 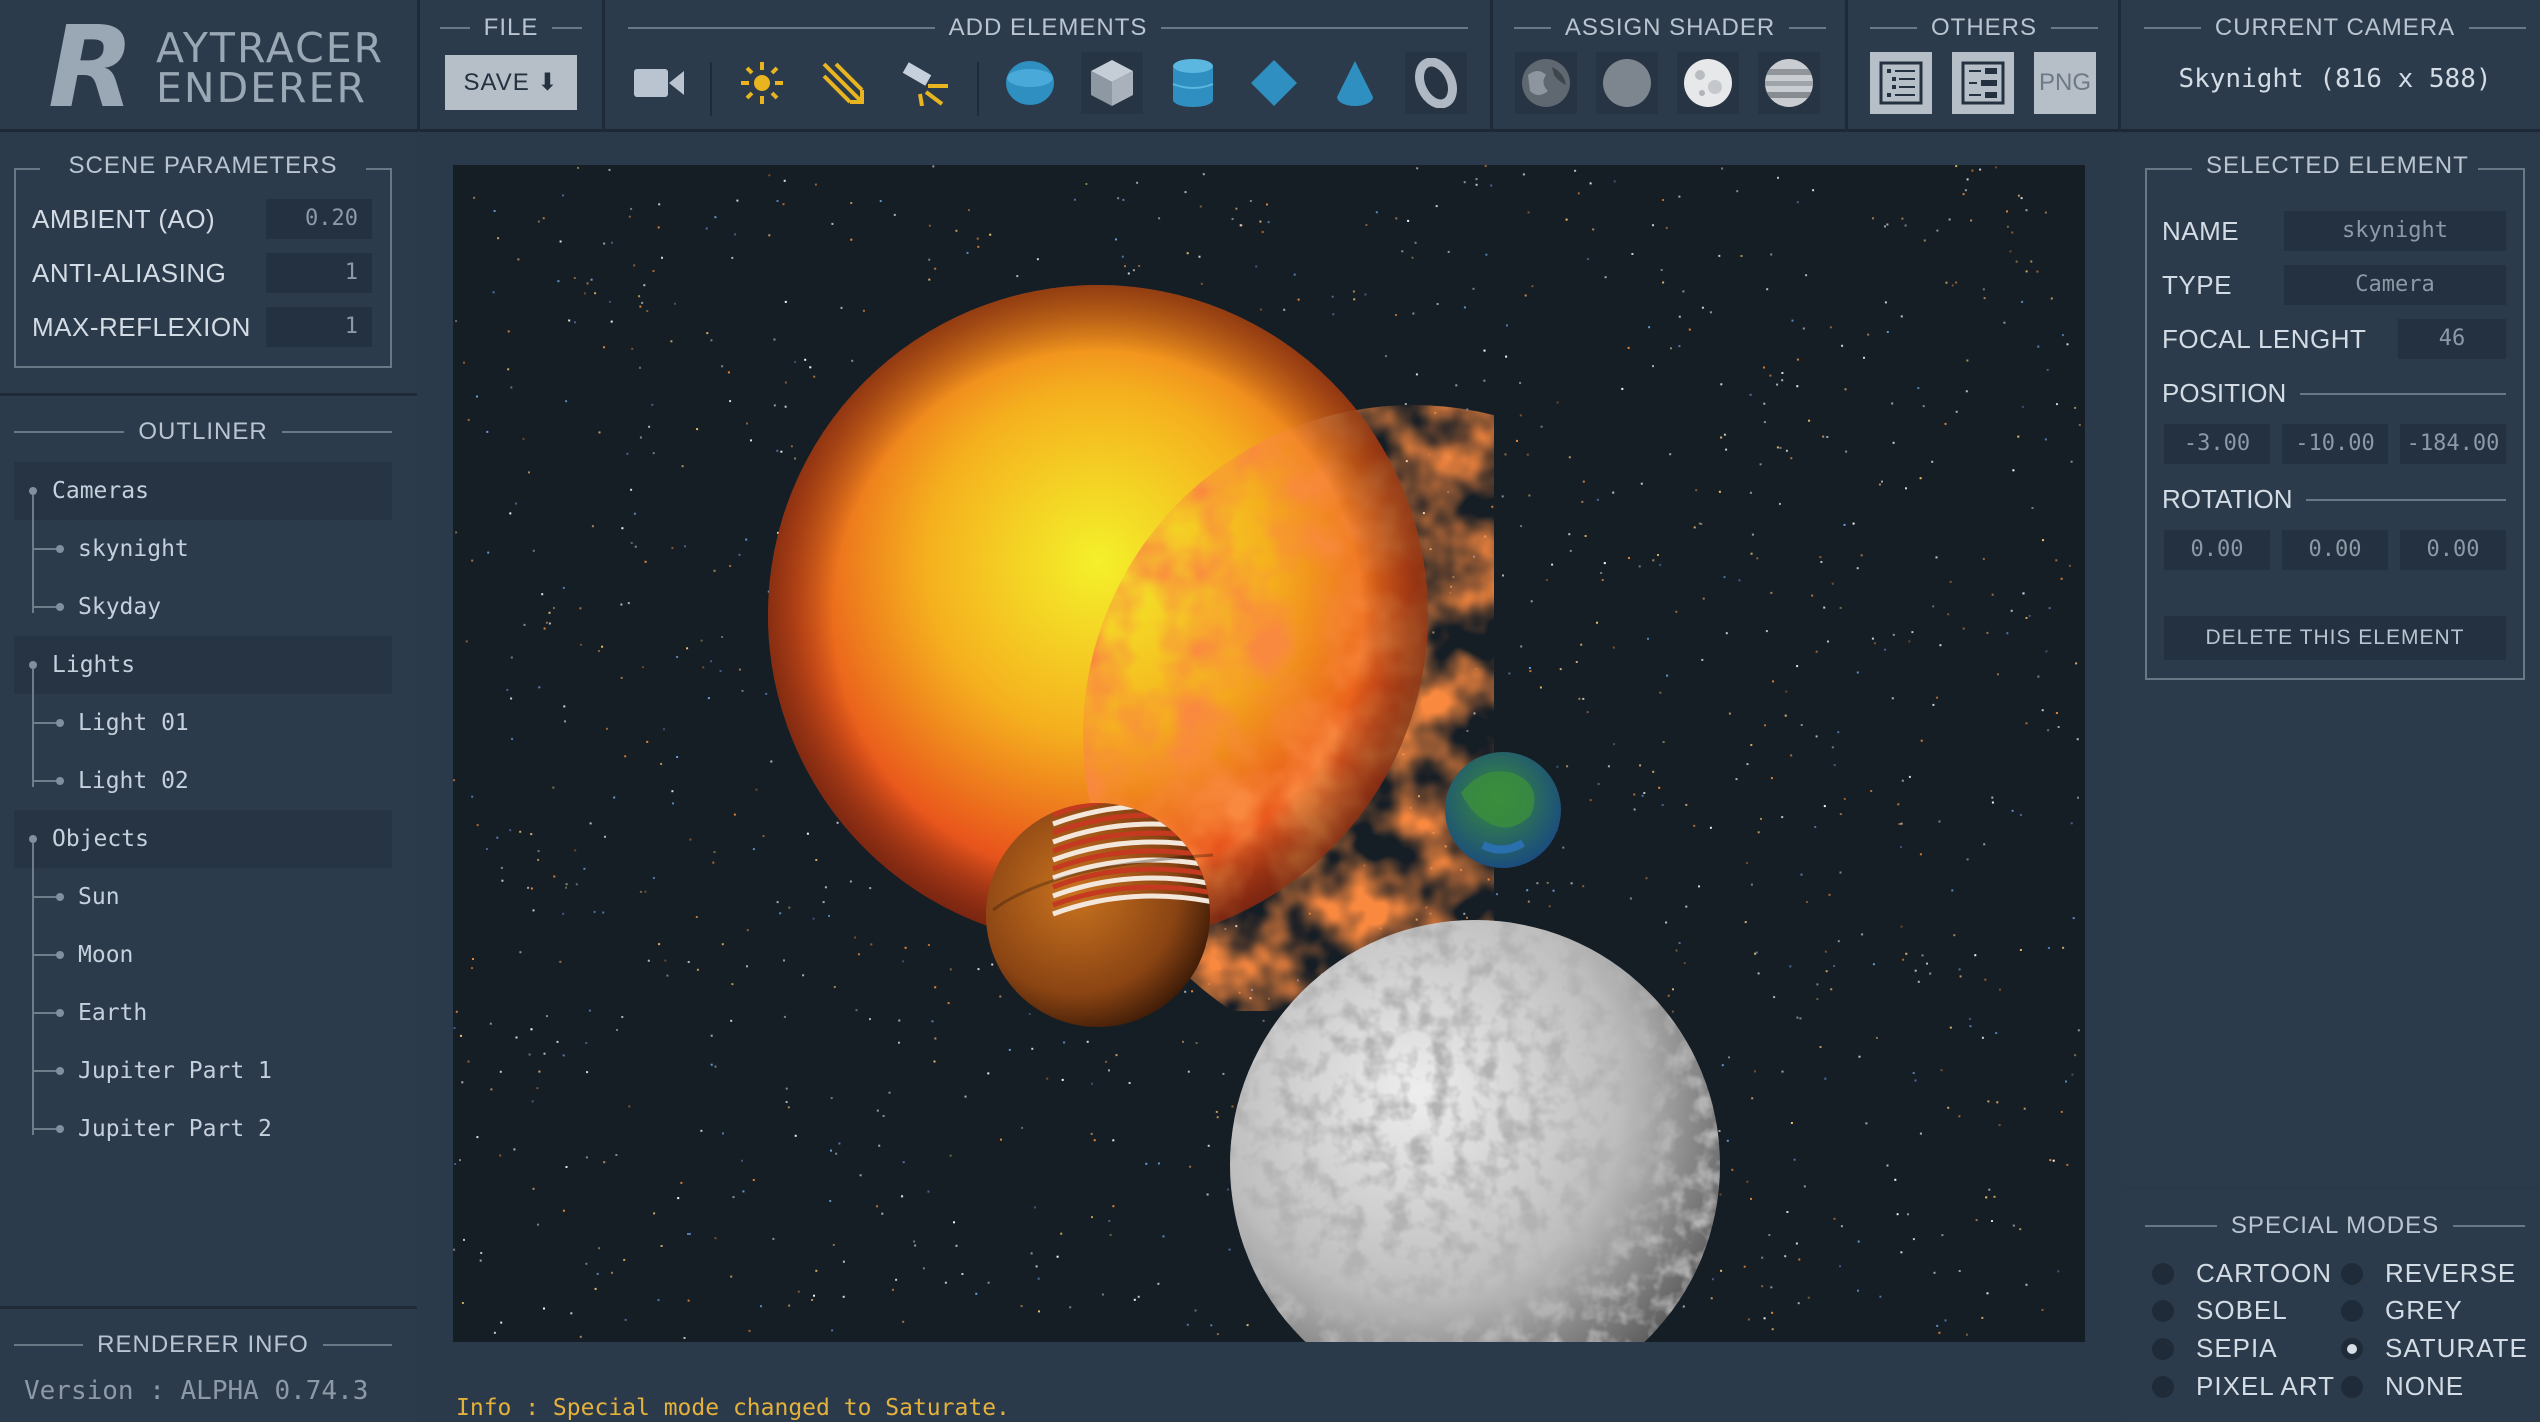 I want to click on shader-plain-button, so click(x=1627, y=83).